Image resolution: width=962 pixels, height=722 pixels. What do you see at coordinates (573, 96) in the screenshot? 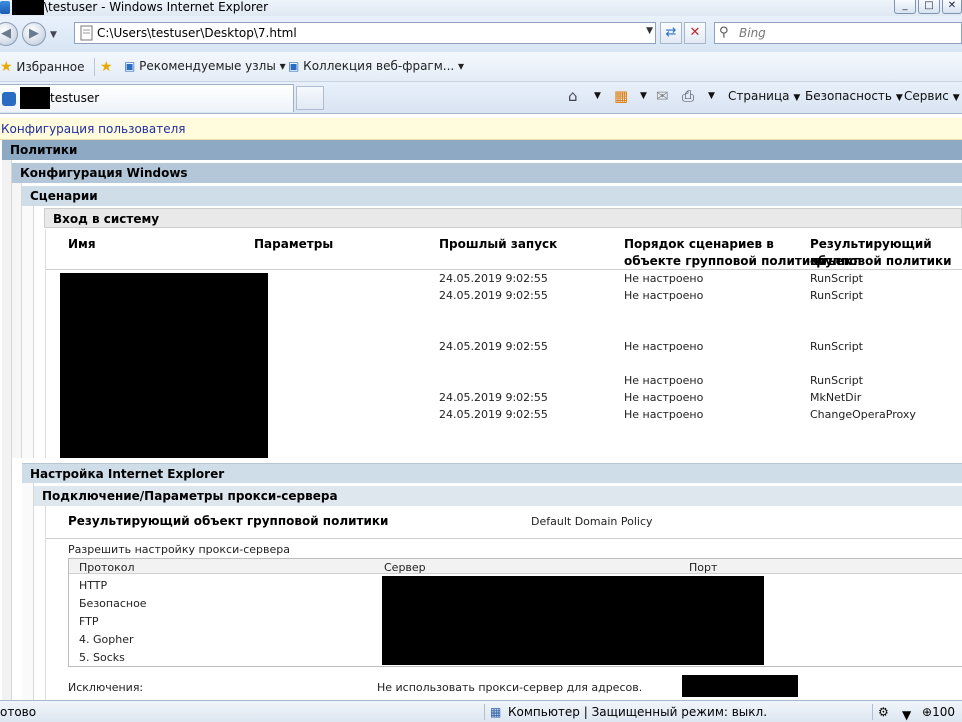
I see `home-icon: ⌂` at bounding box center [573, 96].